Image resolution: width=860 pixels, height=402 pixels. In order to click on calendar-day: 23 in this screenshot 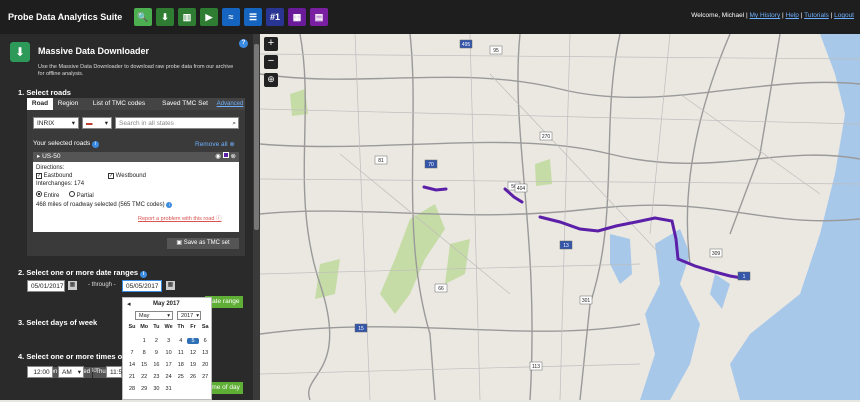, I will do `click(156, 377)`.